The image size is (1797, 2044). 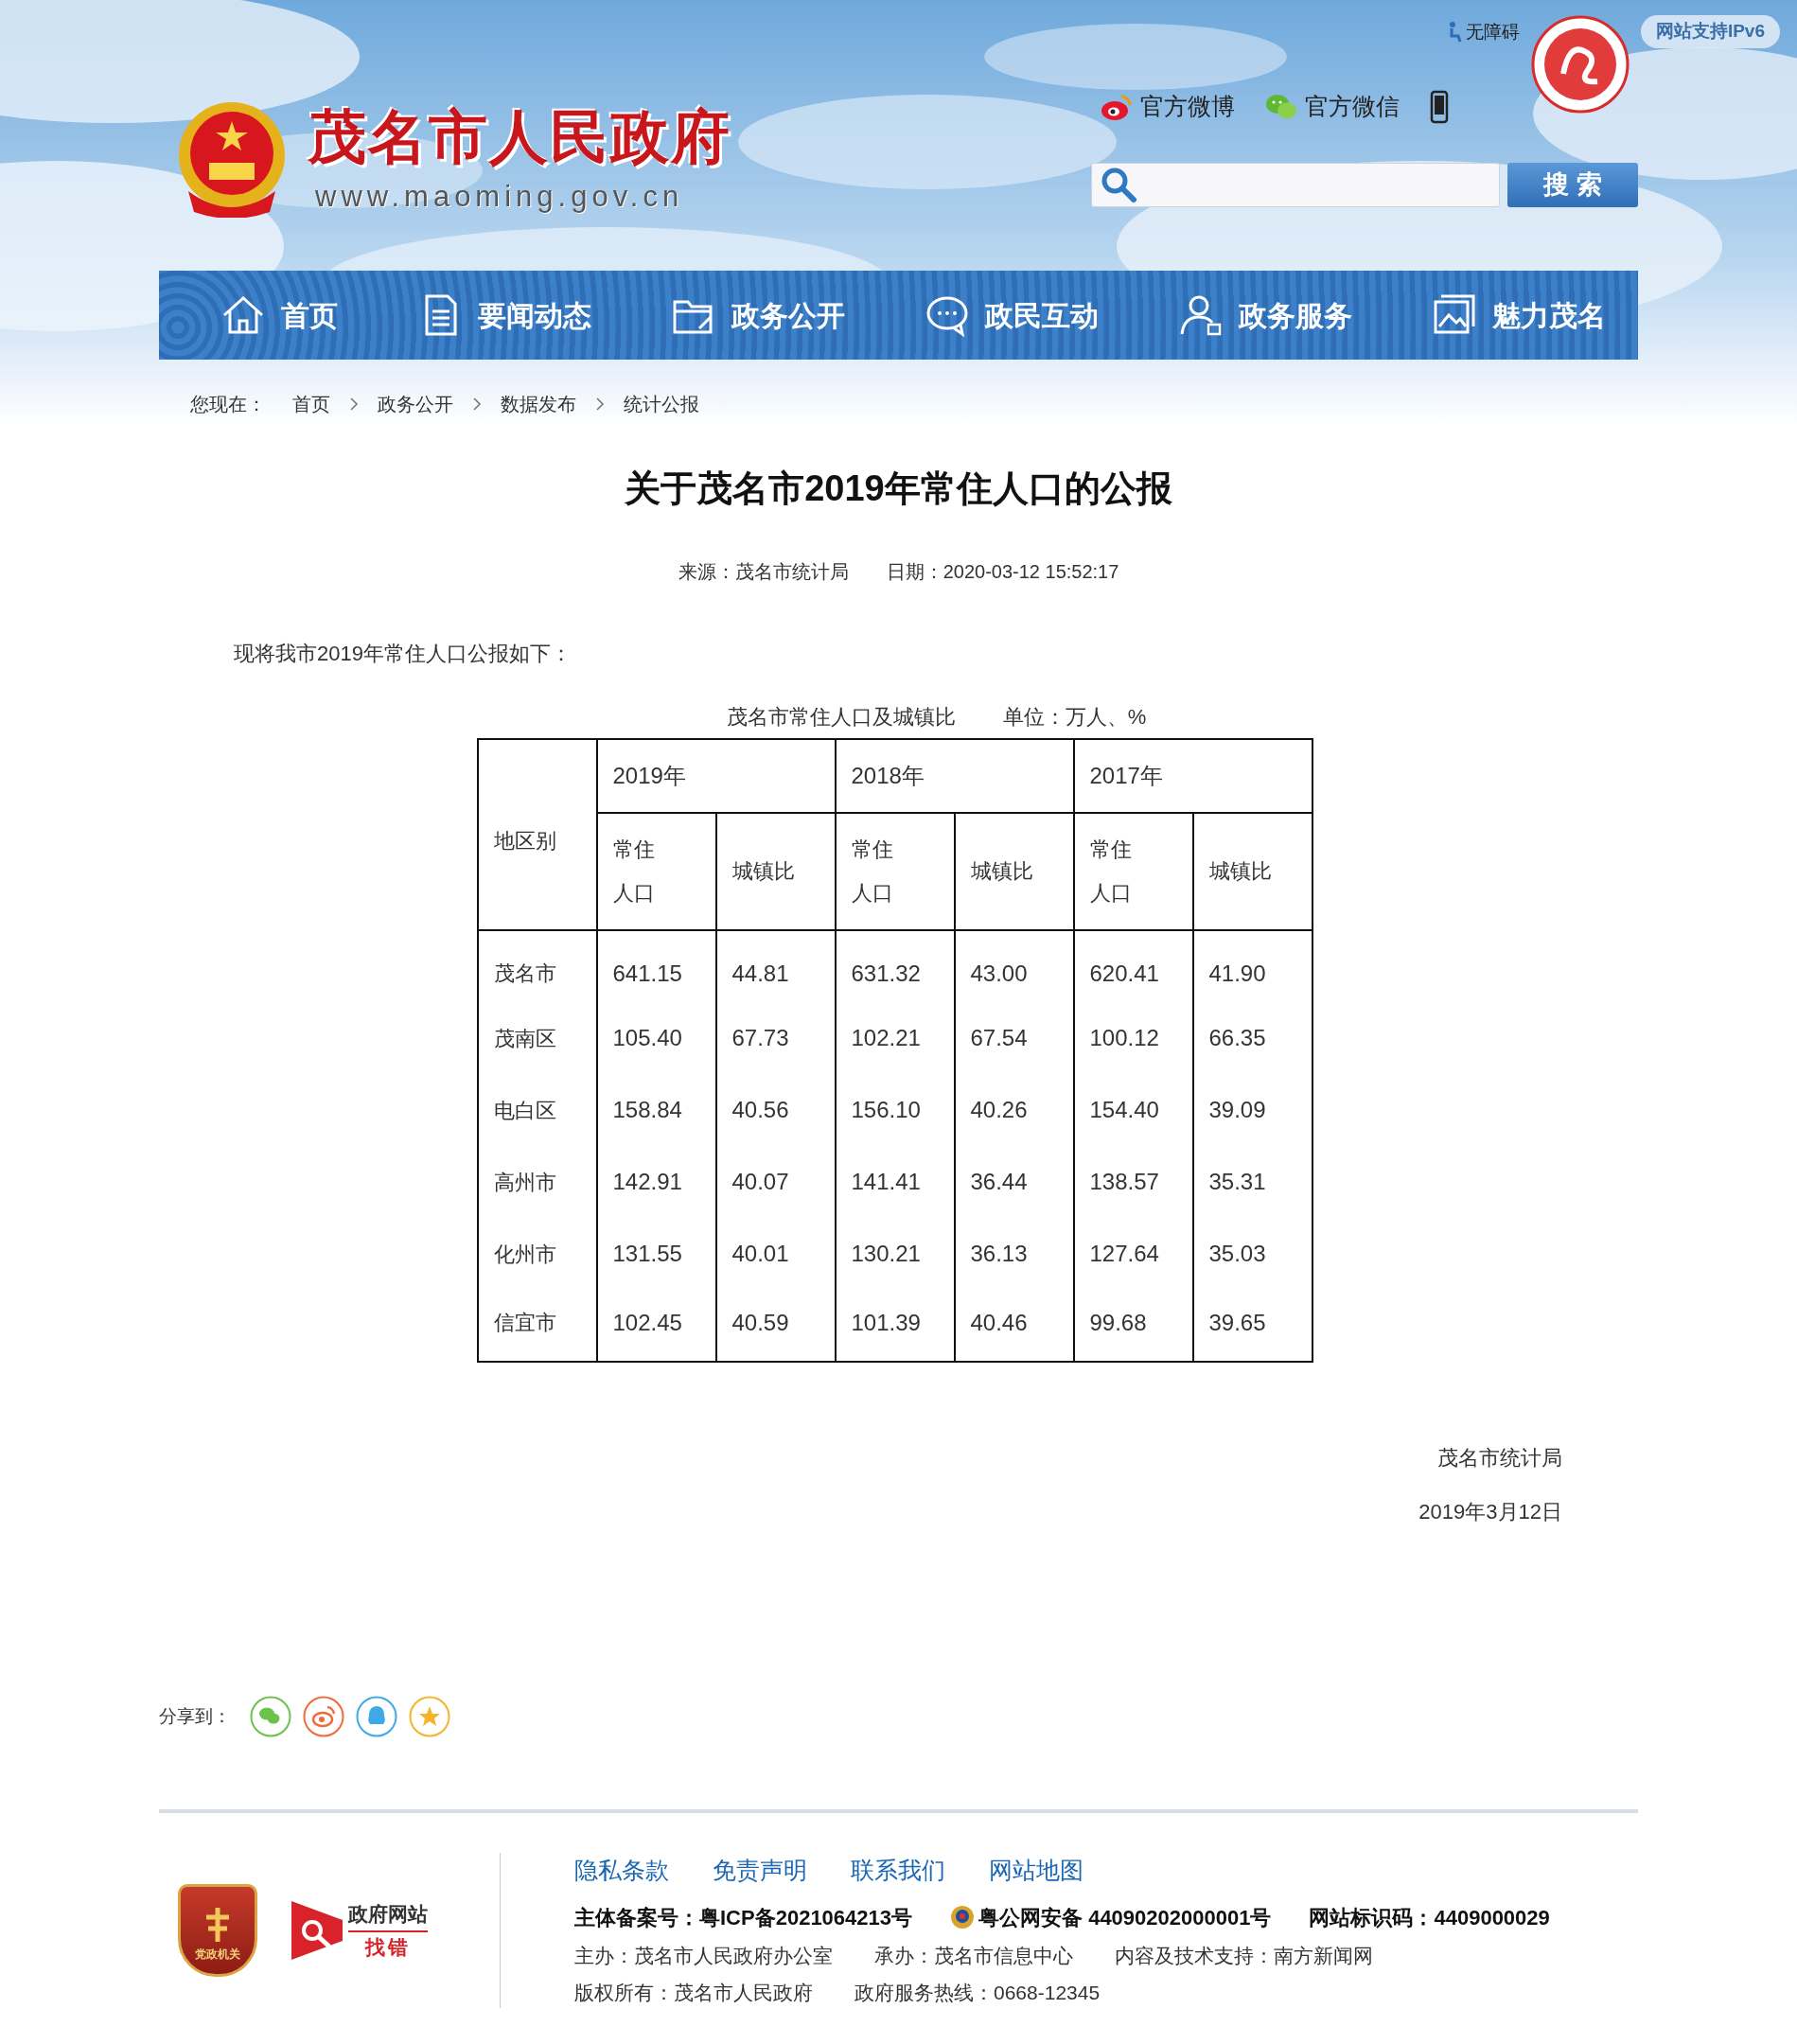 I want to click on table-cell: 电白区, so click(x=537, y=1110).